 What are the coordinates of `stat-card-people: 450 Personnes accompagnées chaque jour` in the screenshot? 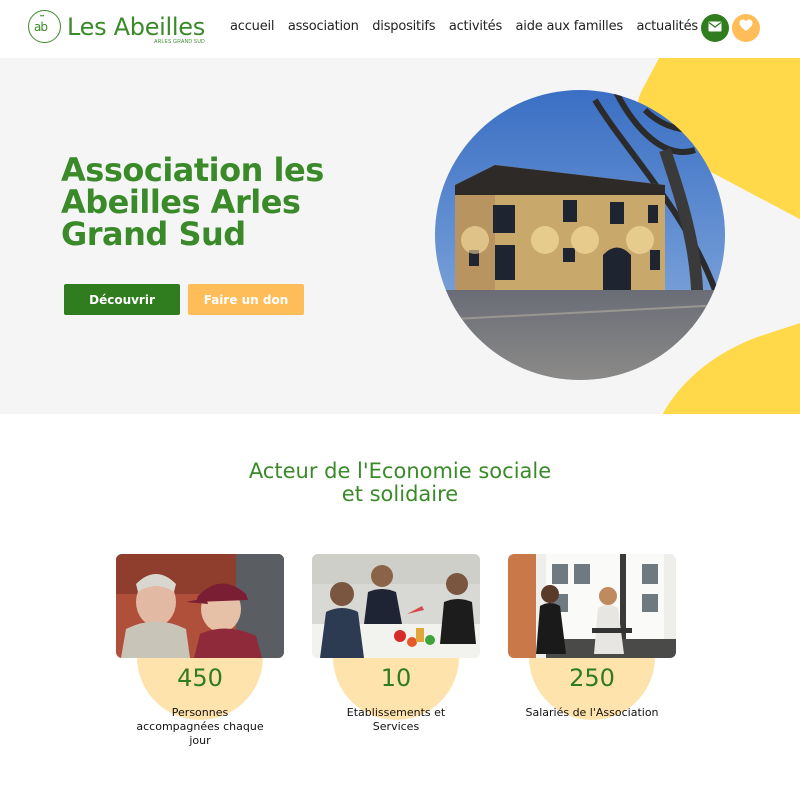 It's located at (200, 650).